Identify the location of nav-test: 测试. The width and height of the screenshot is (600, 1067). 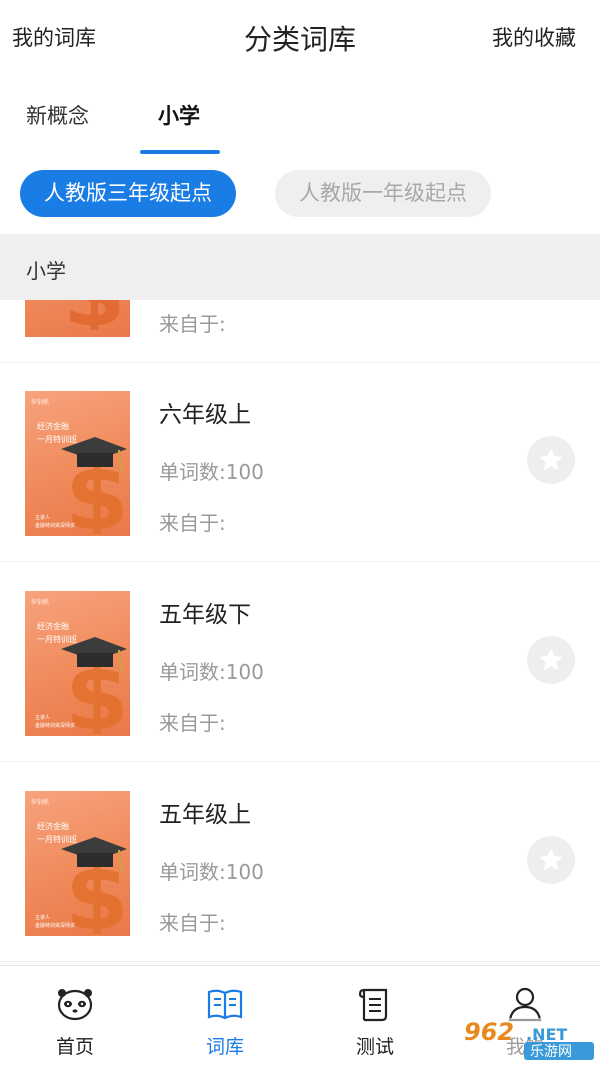
(375, 1016).